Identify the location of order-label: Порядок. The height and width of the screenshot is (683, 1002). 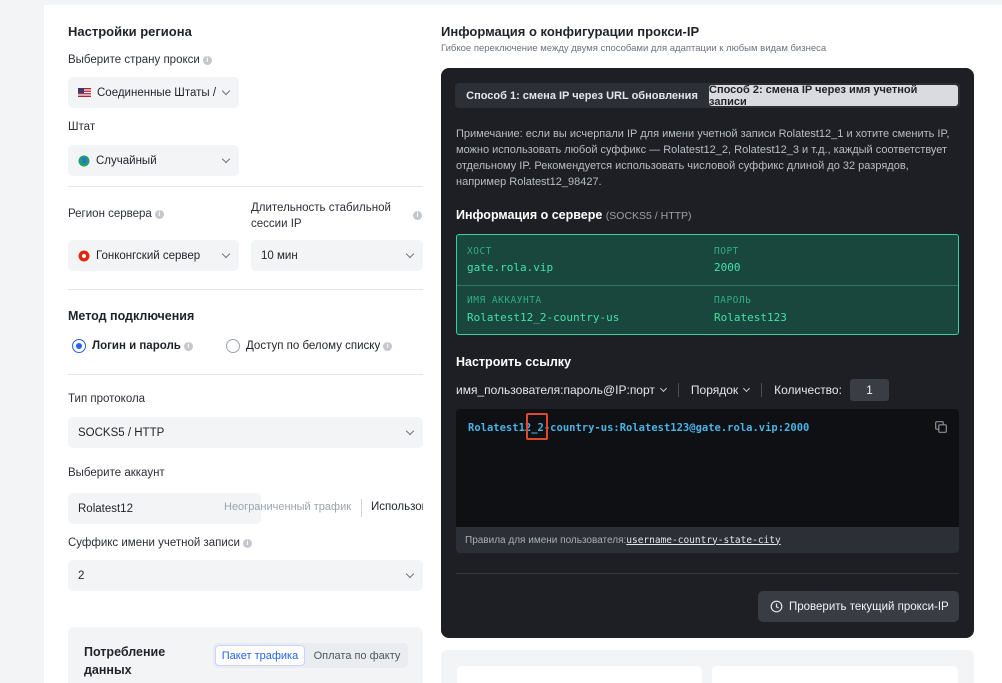
(714, 390).